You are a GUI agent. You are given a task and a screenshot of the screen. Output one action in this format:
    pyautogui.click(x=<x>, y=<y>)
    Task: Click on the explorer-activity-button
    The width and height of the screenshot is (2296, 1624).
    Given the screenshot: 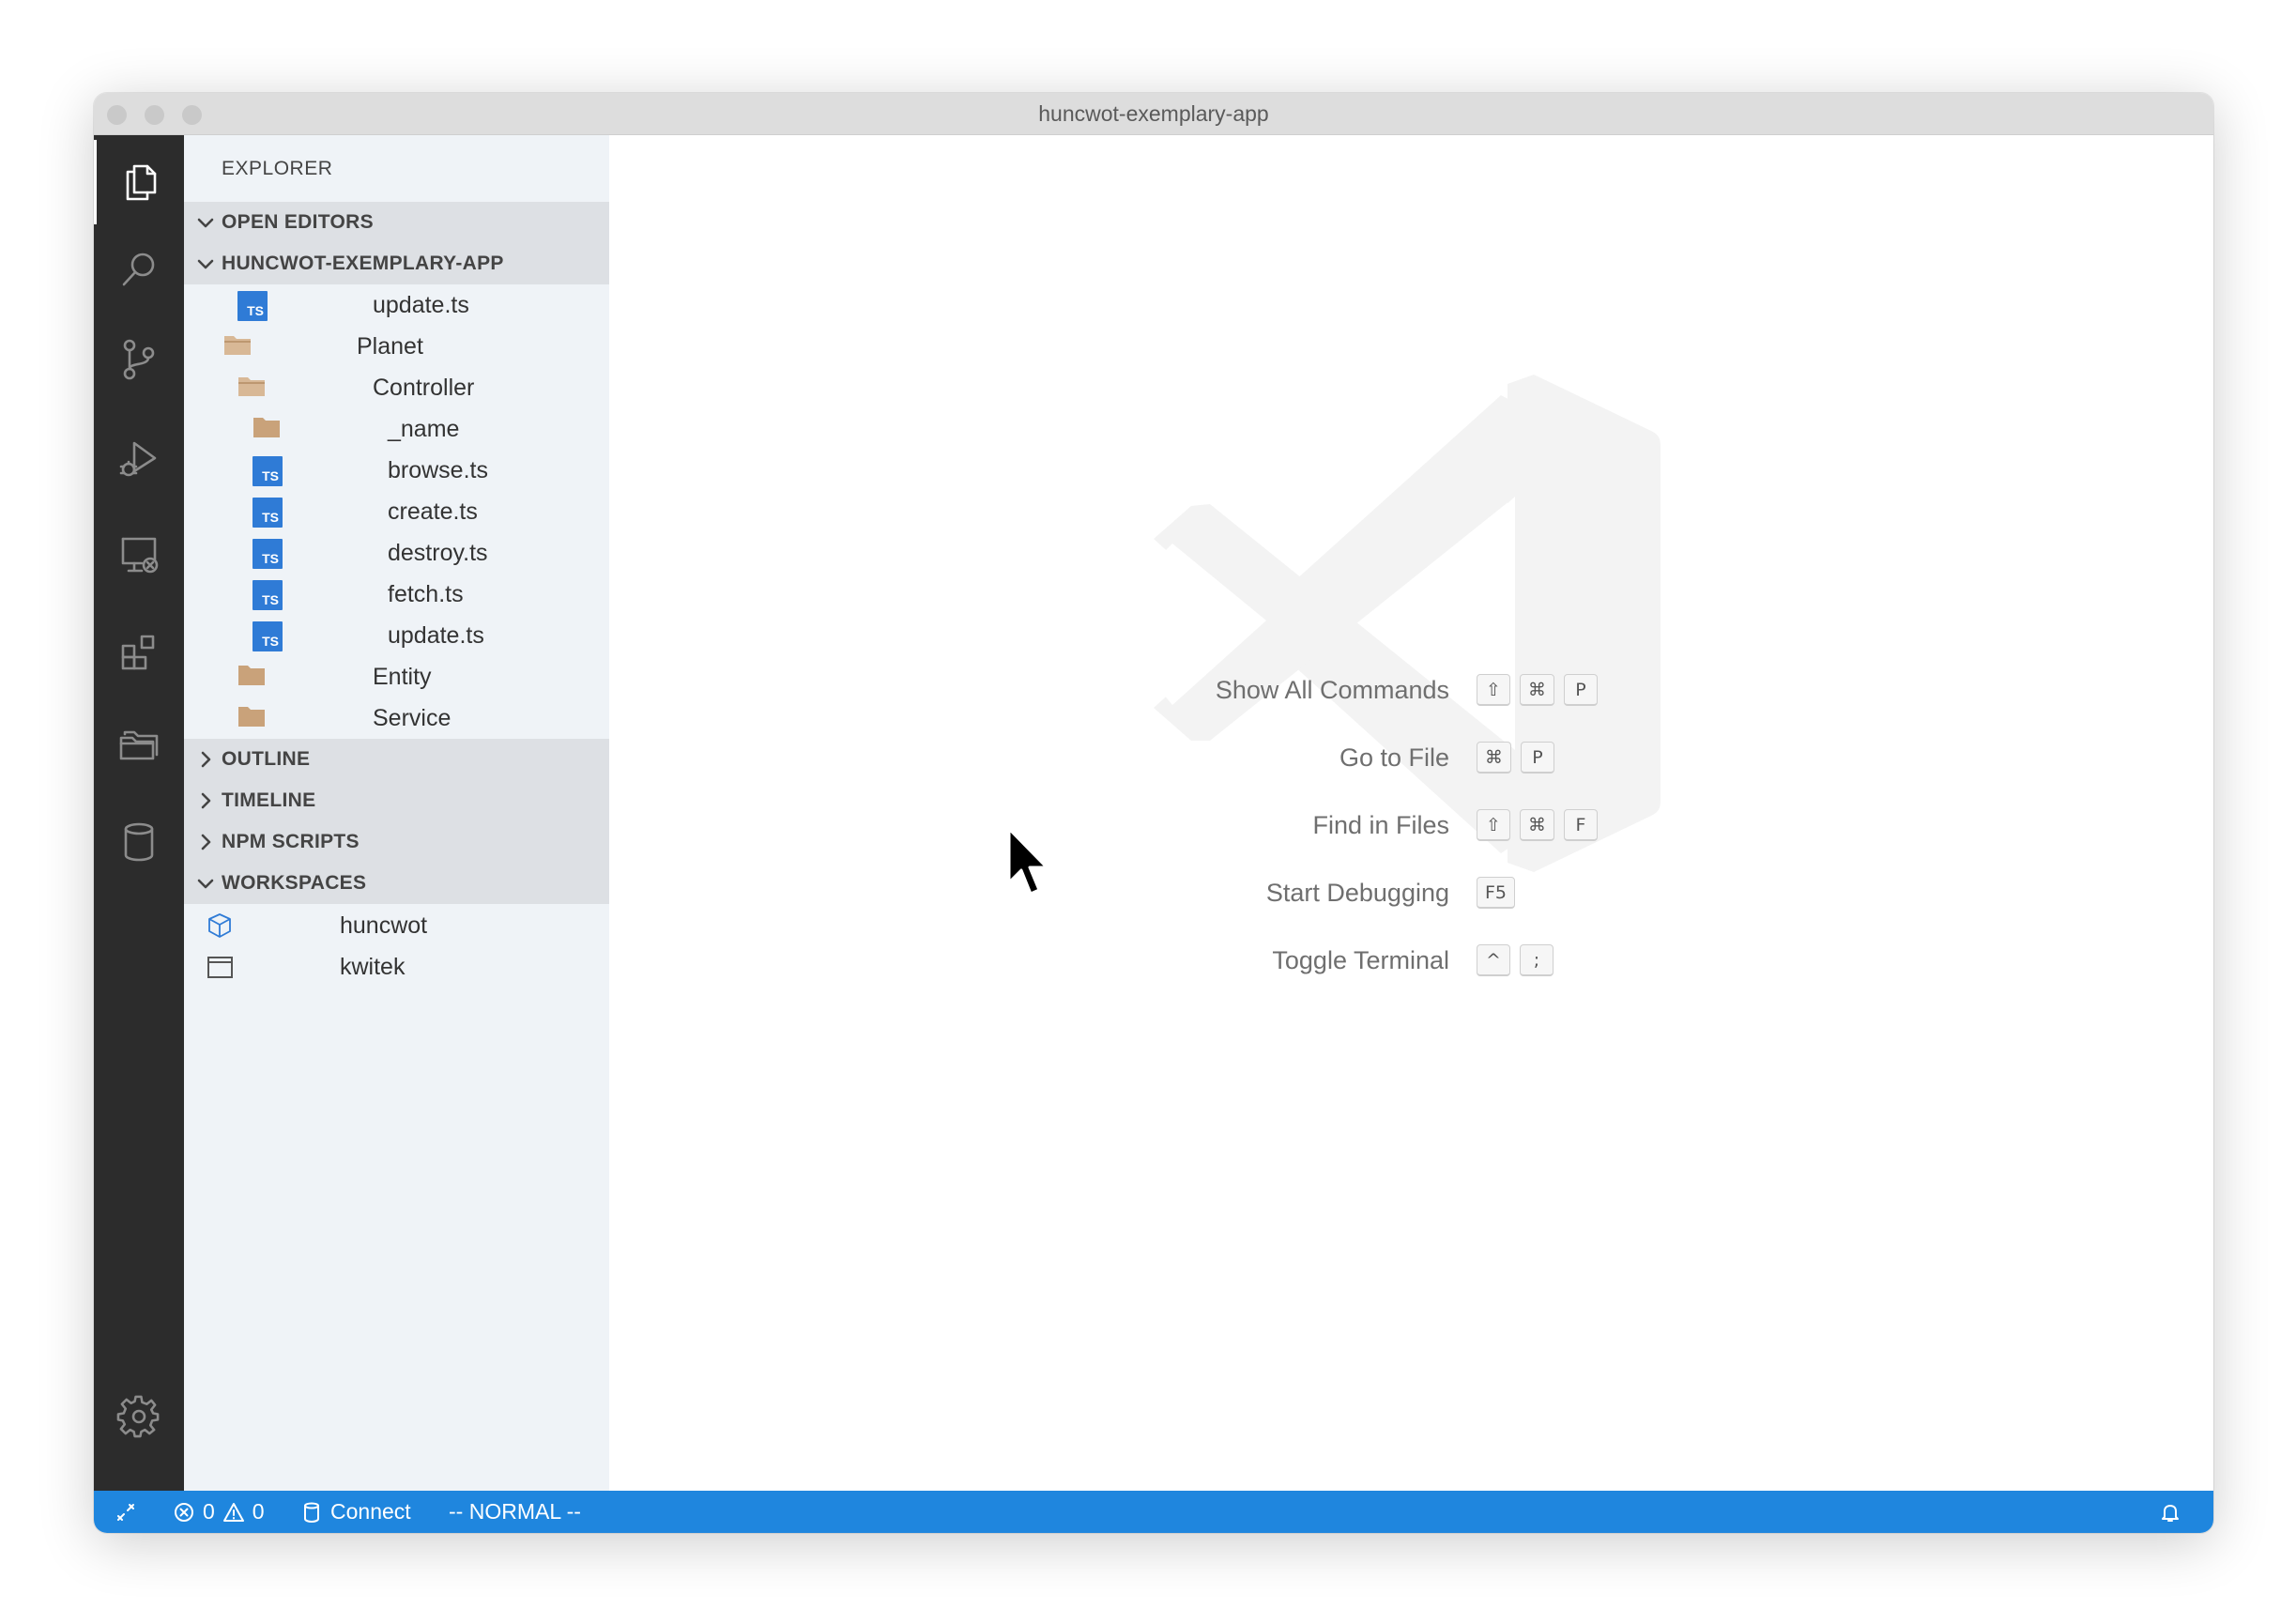 What is the action you would take?
    pyautogui.click(x=139, y=182)
    